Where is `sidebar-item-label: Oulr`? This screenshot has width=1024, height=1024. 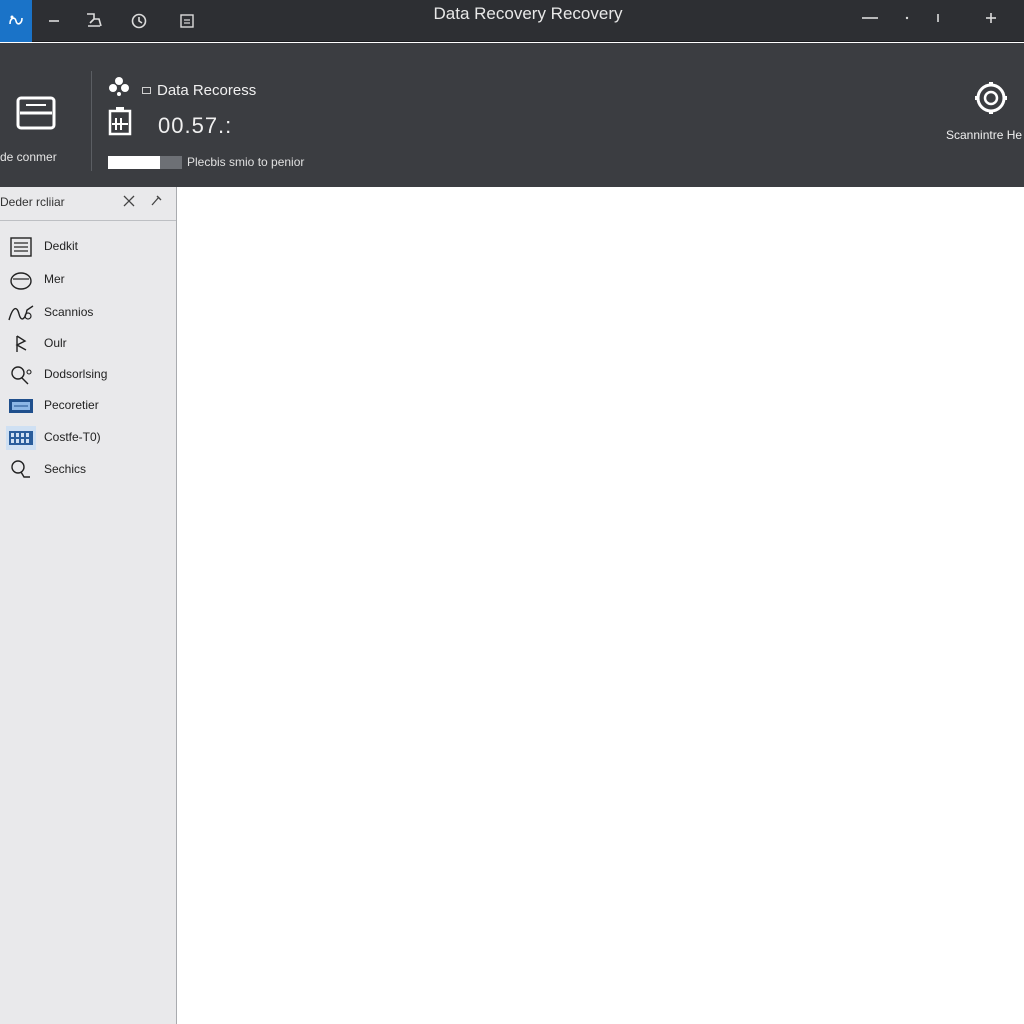 sidebar-item-label: Oulr is located at coordinates (55, 343).